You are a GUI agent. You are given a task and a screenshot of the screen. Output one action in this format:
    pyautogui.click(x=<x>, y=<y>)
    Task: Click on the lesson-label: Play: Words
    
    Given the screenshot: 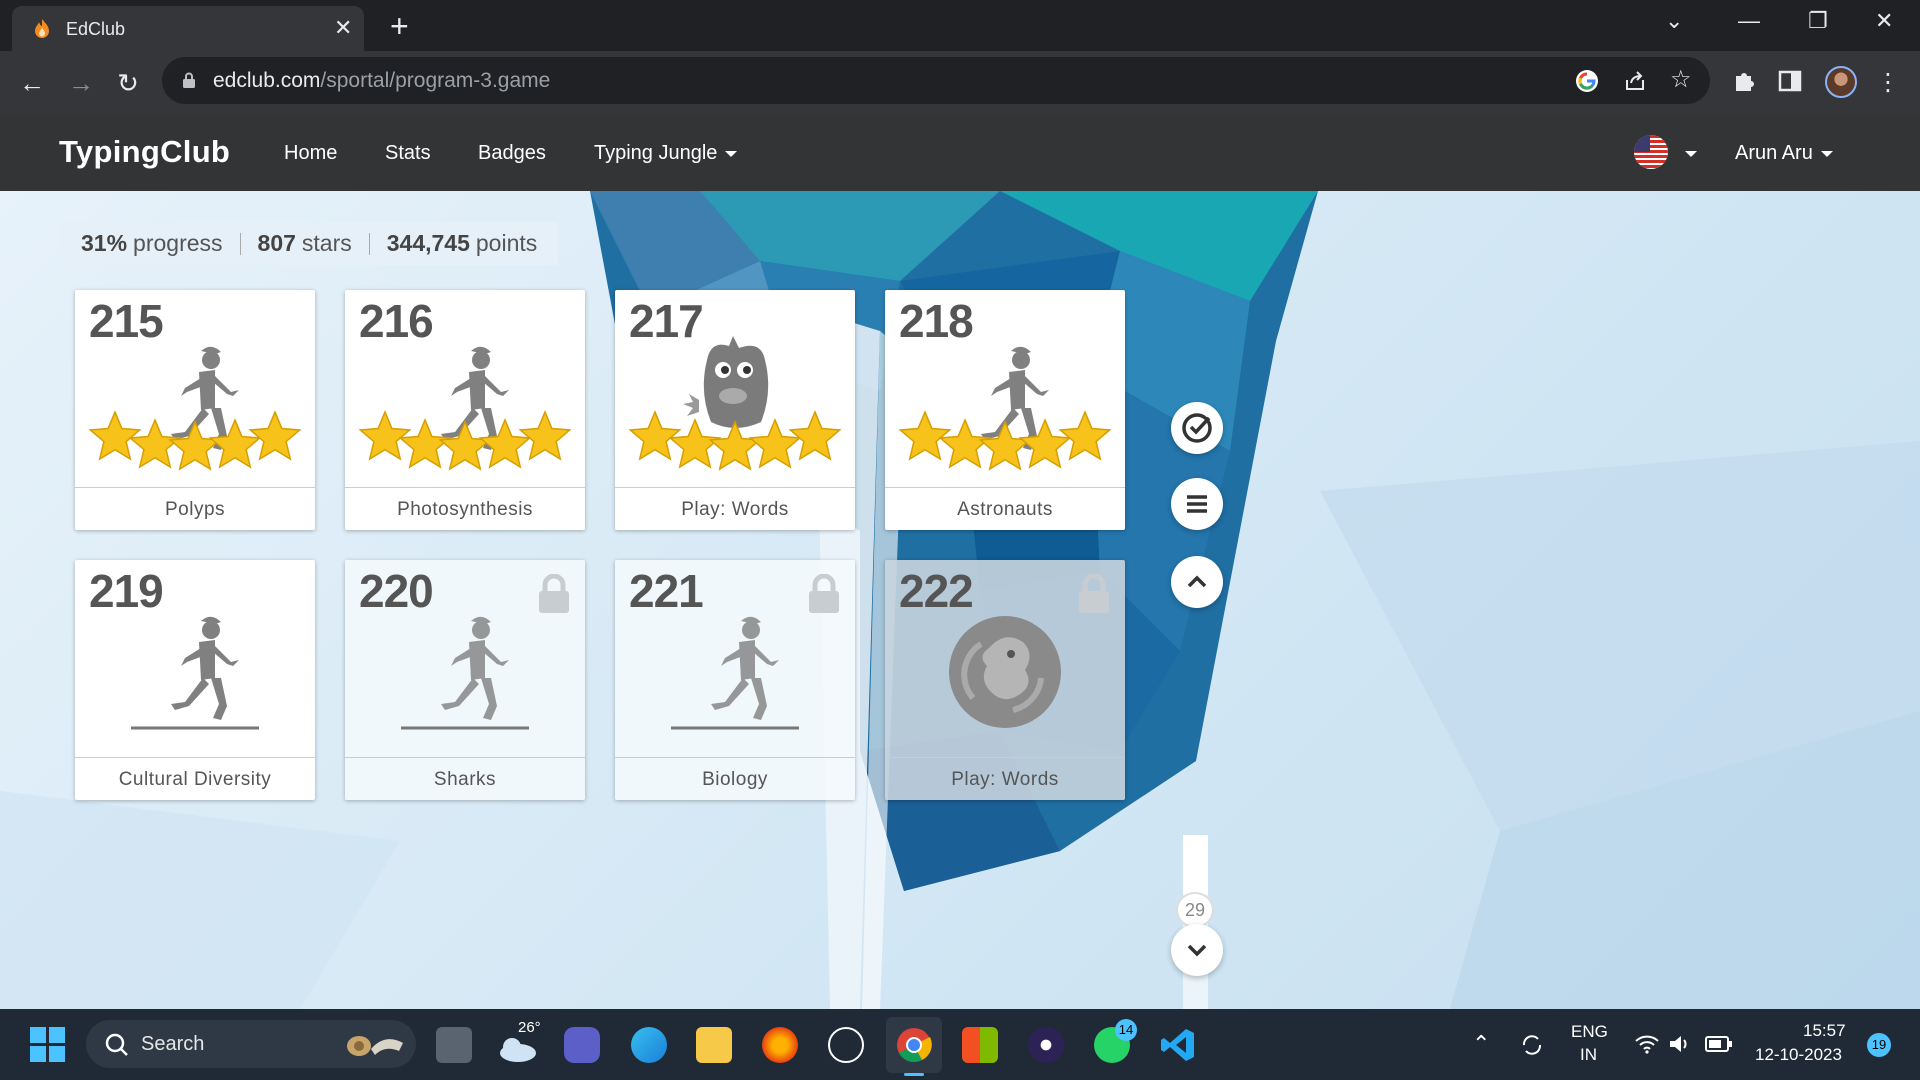 What is the action you would take?
    pyautogui.click(x=735, y=508)
    